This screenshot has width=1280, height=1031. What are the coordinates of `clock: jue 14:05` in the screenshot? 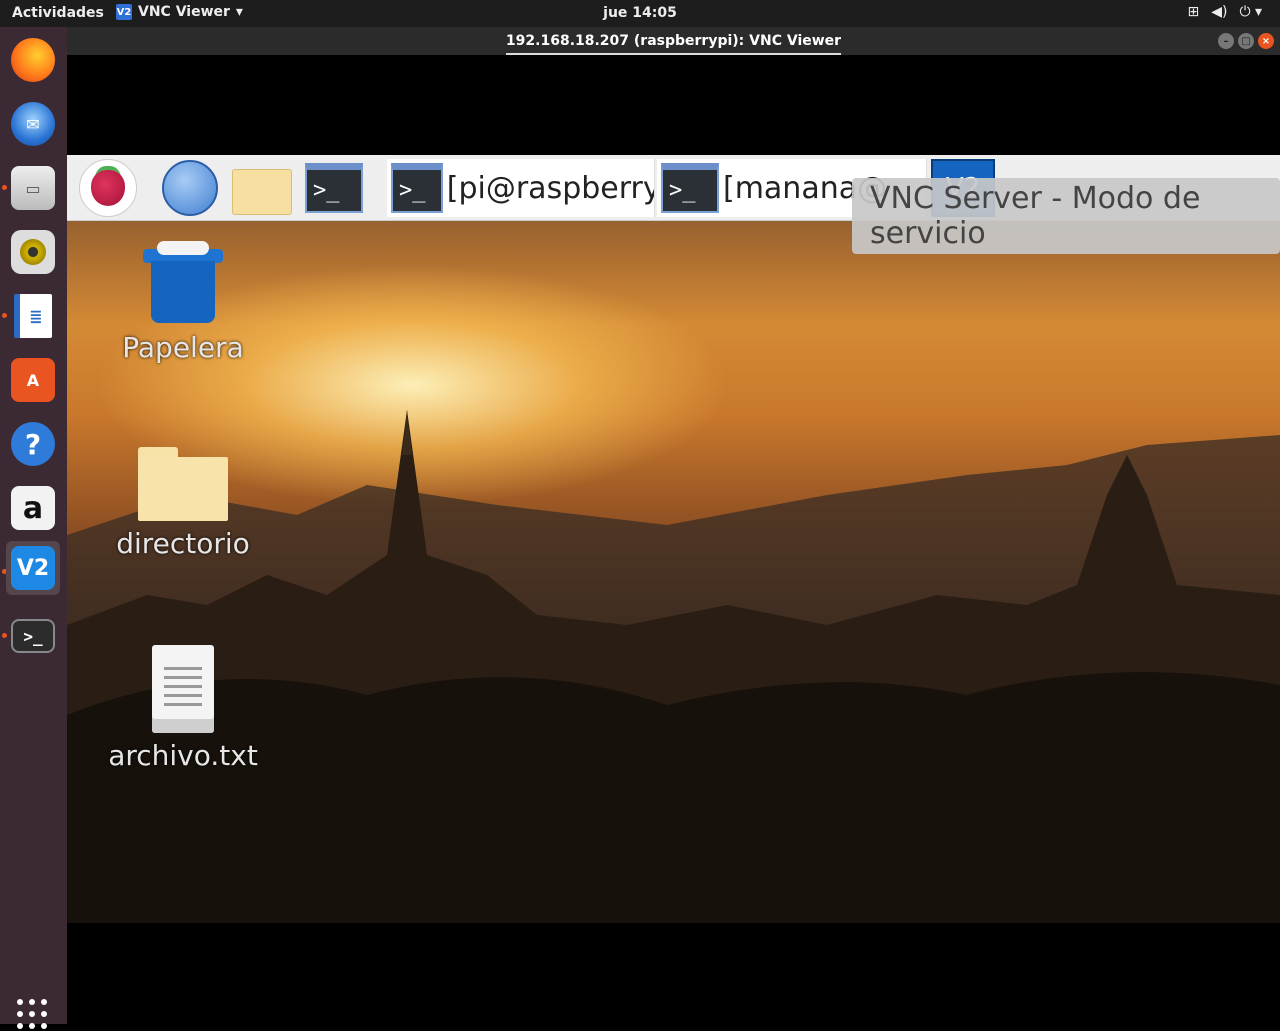 It's located at (640, 13).